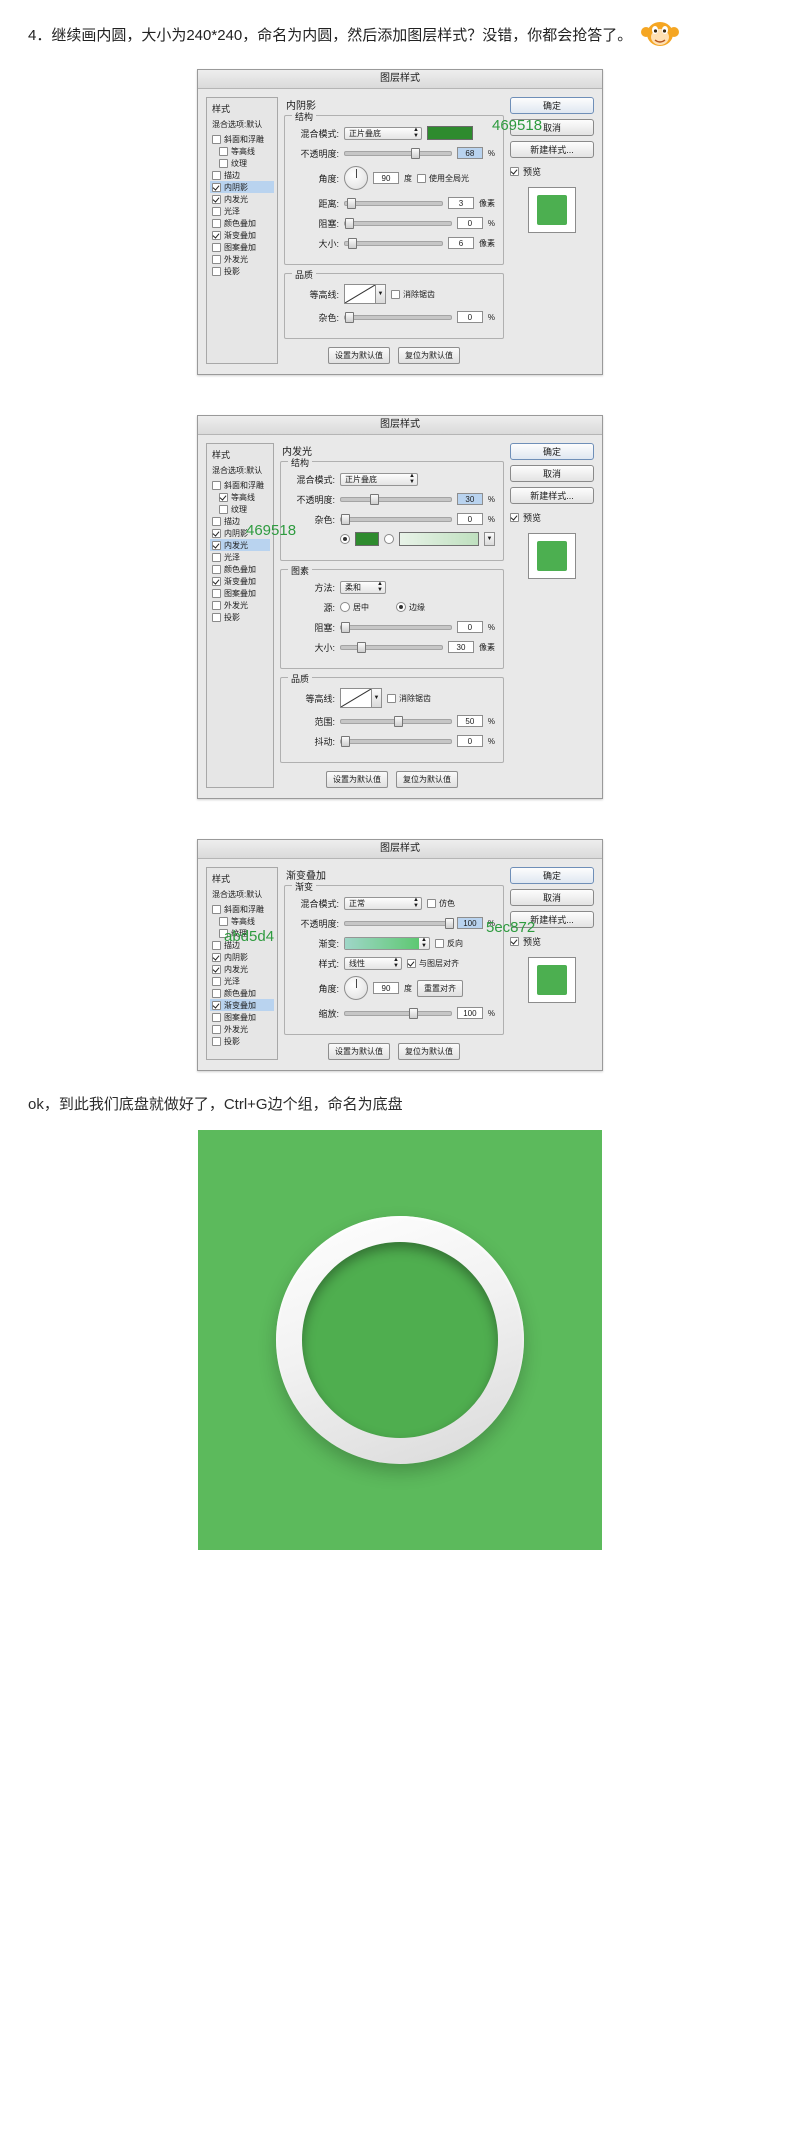 The image size is (800, 2146). What do you see at coordinates (410, 607) in the screenshot?
I see `source-edge-radio: 边缘` at bounding box center [410, 607].